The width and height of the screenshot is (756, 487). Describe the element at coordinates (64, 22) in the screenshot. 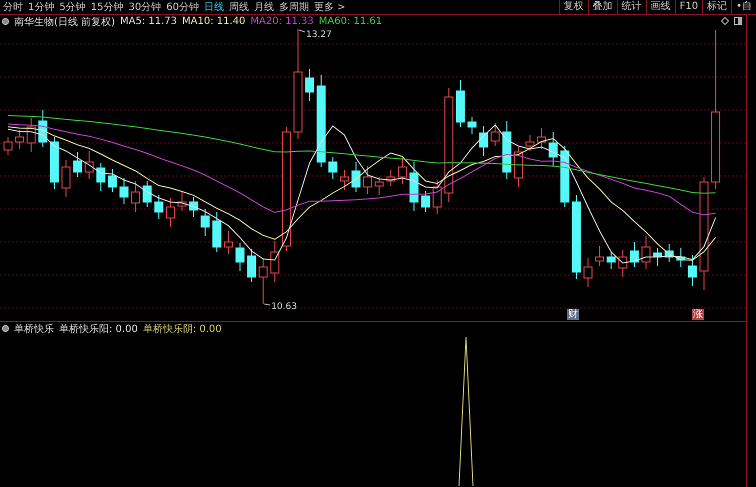

I see `stock-title: 南华生物(日线 前复权)` at that location.